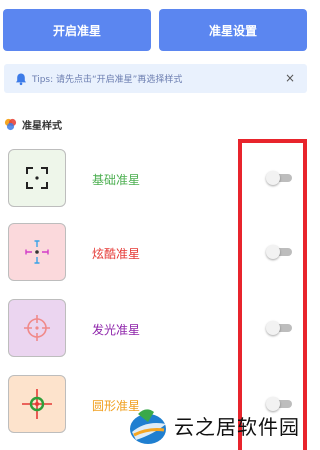  I want to click on section-title-text: 准星样式, so click(42, 126).